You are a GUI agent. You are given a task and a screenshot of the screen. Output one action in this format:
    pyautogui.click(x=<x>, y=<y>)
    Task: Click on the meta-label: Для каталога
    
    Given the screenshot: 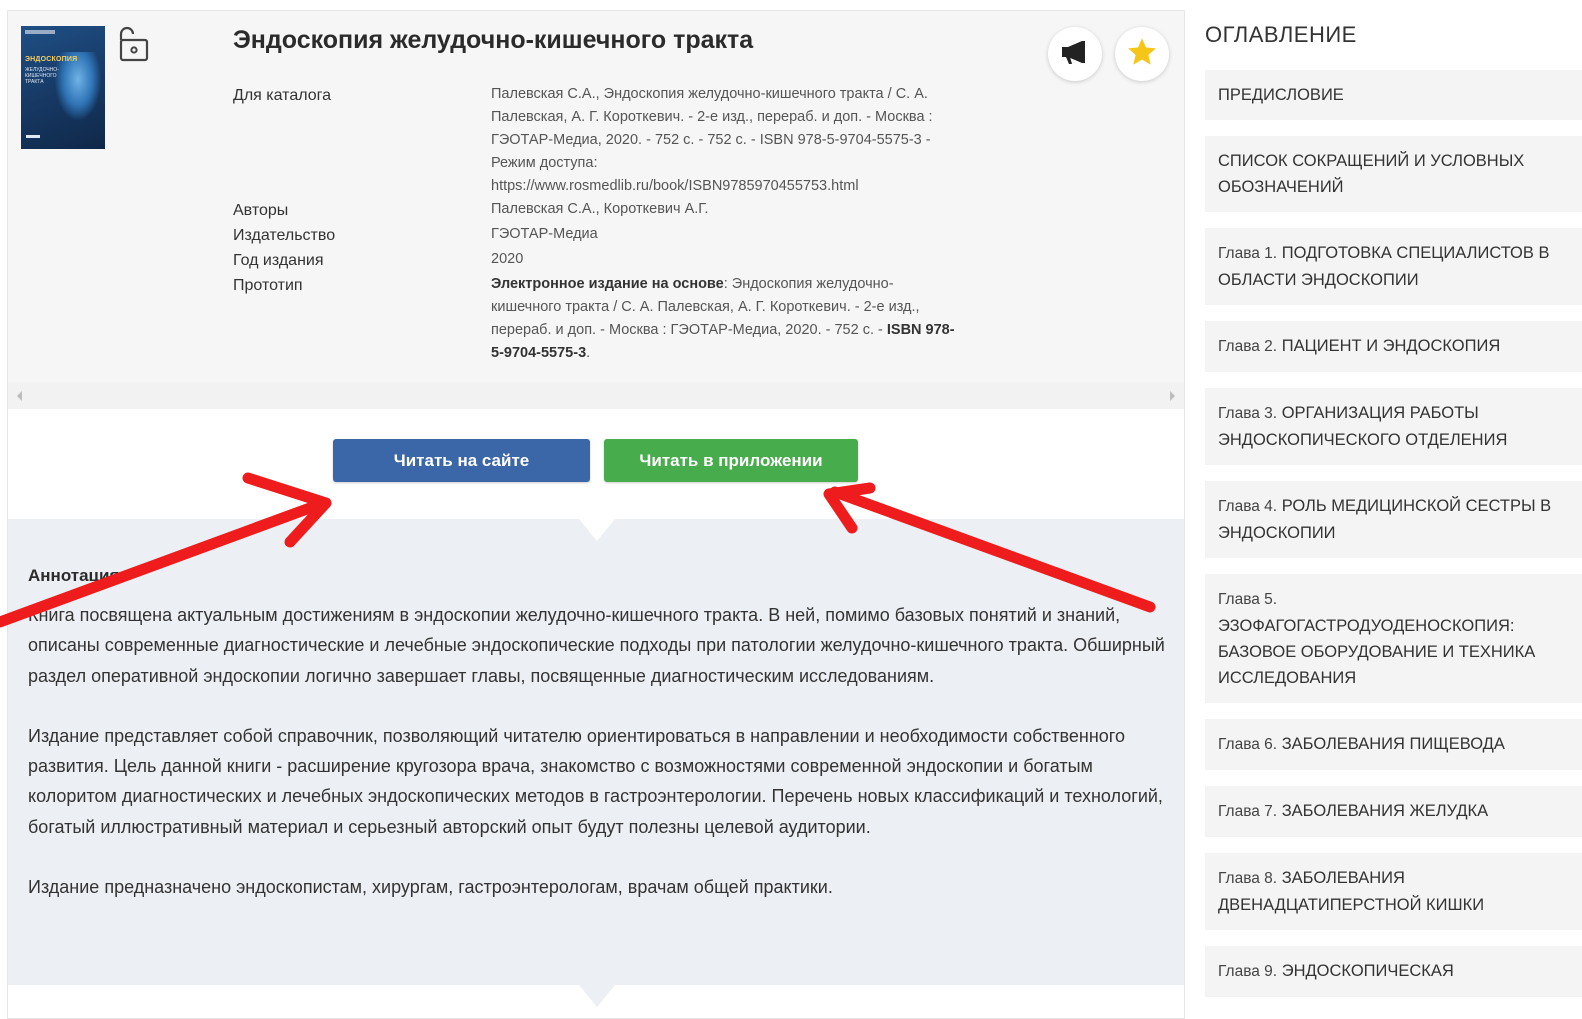 What is the action you would take?
    pyautogui.click(x=282, y=95)
    